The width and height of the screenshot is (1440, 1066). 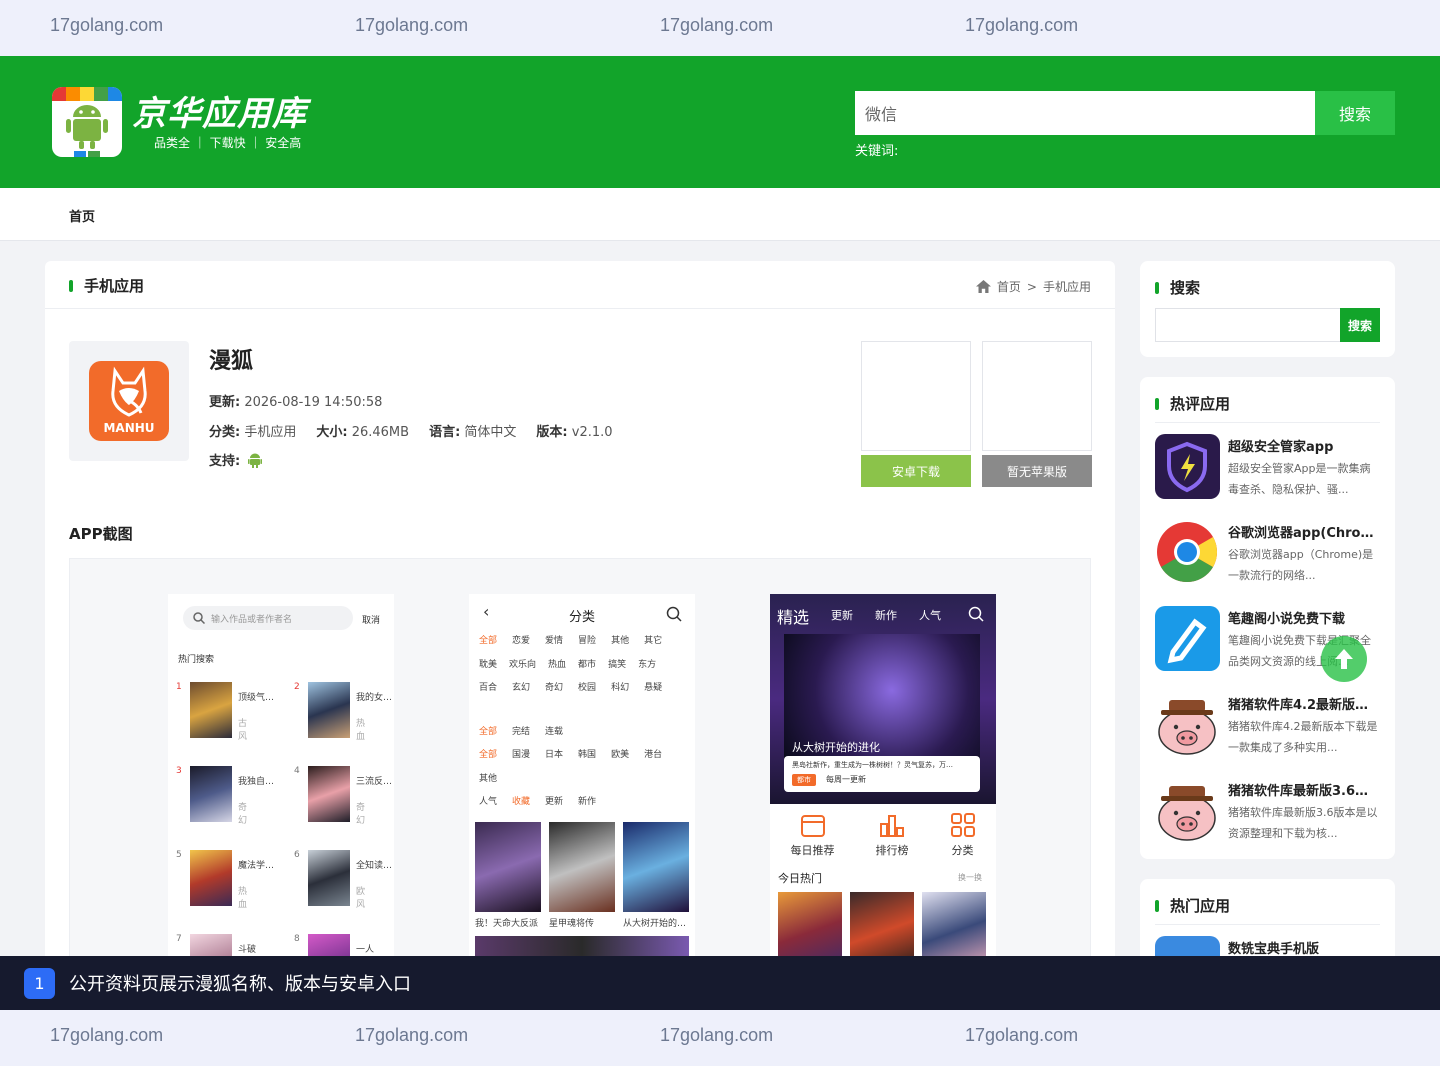 I want to click on home-tabs: 精选 更新 新作 人气, so click(x=859, y=617).